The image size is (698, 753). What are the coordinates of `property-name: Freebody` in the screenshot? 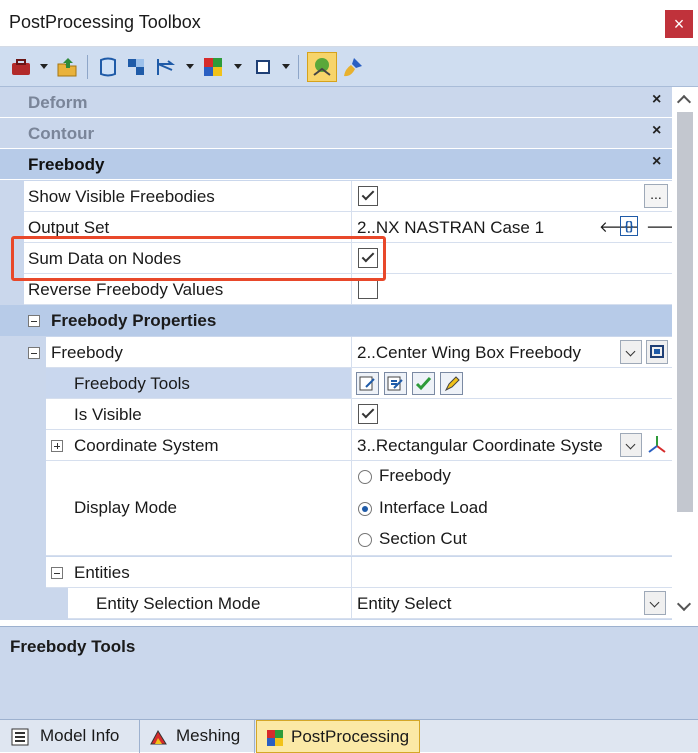 It's located at (199, 352).